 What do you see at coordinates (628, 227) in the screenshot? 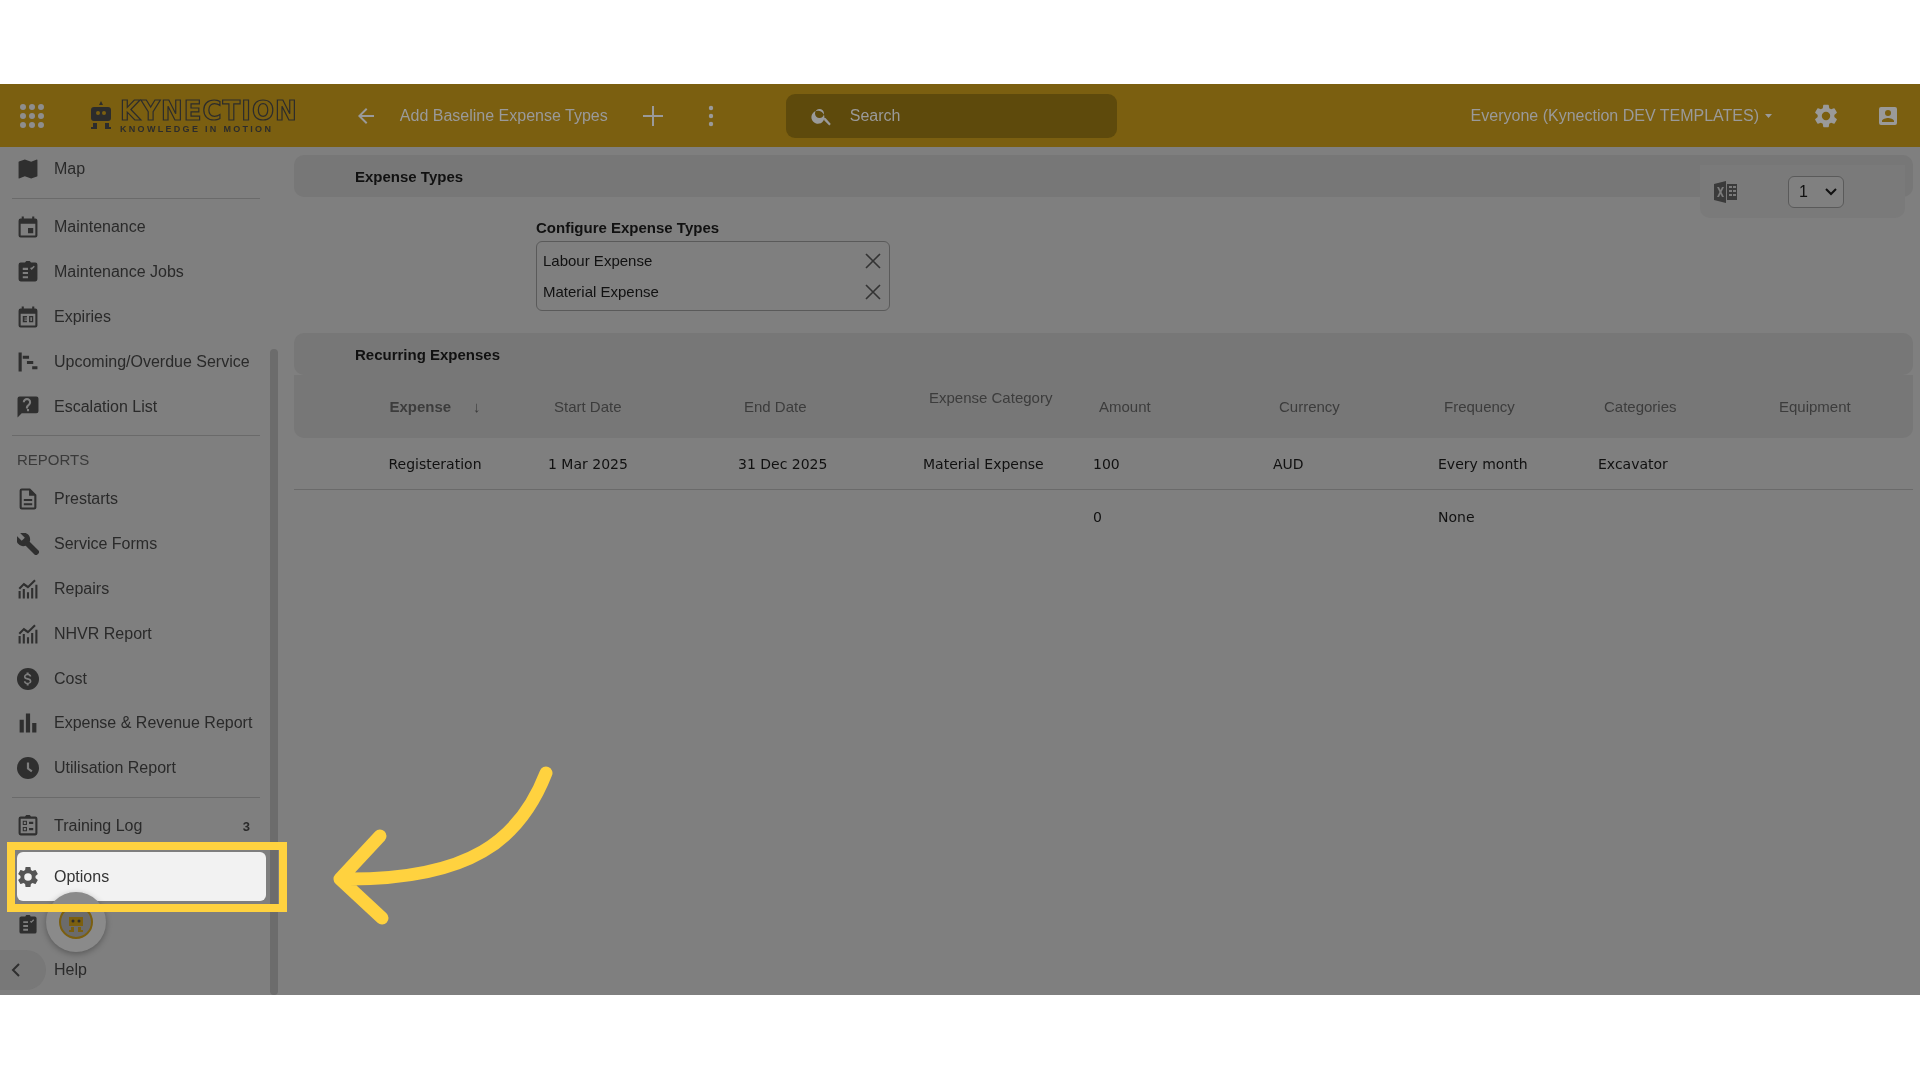
I see `field-label: Configure Expense Types` at bounding box center [628, 227].